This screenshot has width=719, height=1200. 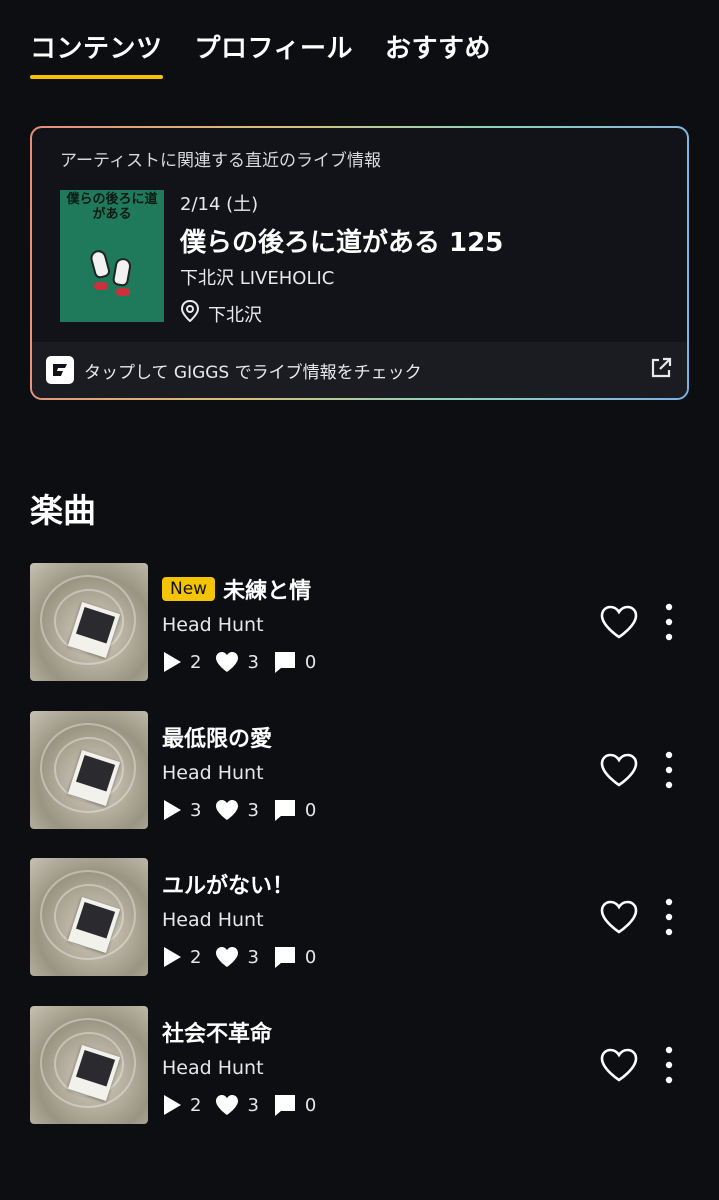 I want to click on song-row: New 未練と情 Head Hunt 2 3 0, so click(x=359, y=622).